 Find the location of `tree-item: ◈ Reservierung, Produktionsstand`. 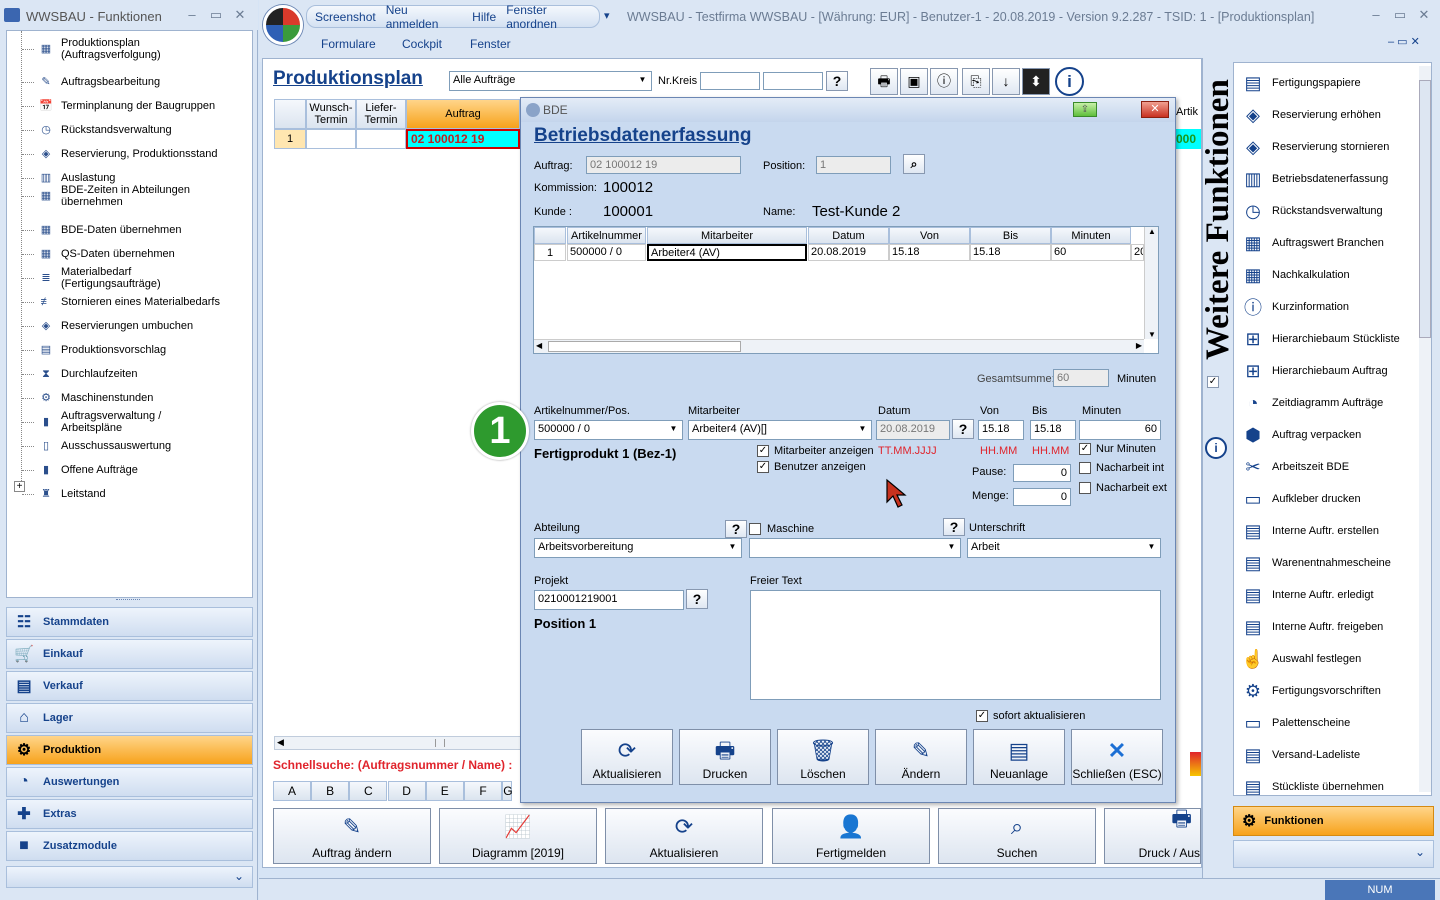

tree-item: ◈ Reservierung, Produktionsstand is located at coordinates (128, 154).